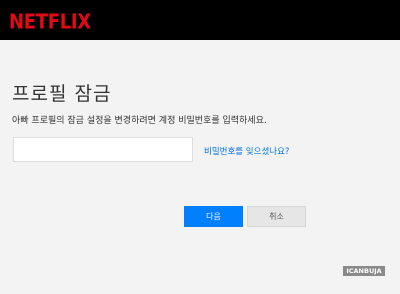  What do you see at coordinates (103, 149) in the screenshot?
I see `password-input` at bounding box center [103, 149].